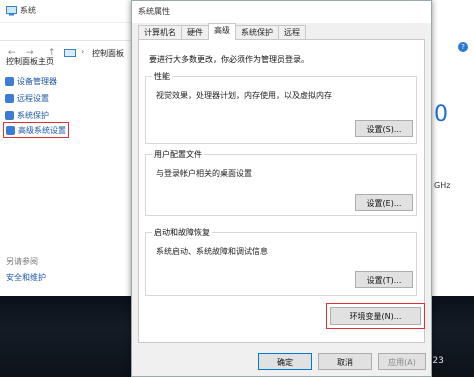 The width and height of the screenshot is (474, 377). What do you see at coordinates (441, 114) in the screenshot?
I see `windows-version-fragment: 0` at bounding box center [441, 114].